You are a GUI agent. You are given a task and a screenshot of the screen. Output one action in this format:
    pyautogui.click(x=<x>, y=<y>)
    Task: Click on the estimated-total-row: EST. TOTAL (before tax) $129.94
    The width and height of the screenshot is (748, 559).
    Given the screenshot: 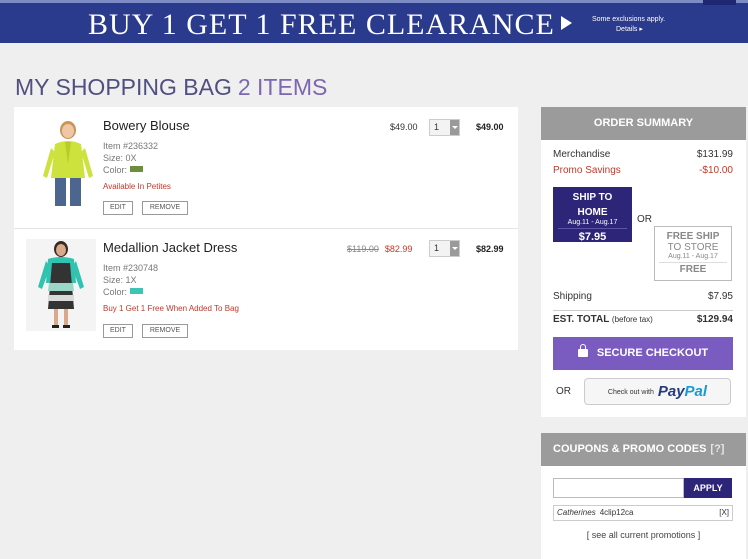 What is the action you would take?
    pyautogui.click(x=643, y=317)
    